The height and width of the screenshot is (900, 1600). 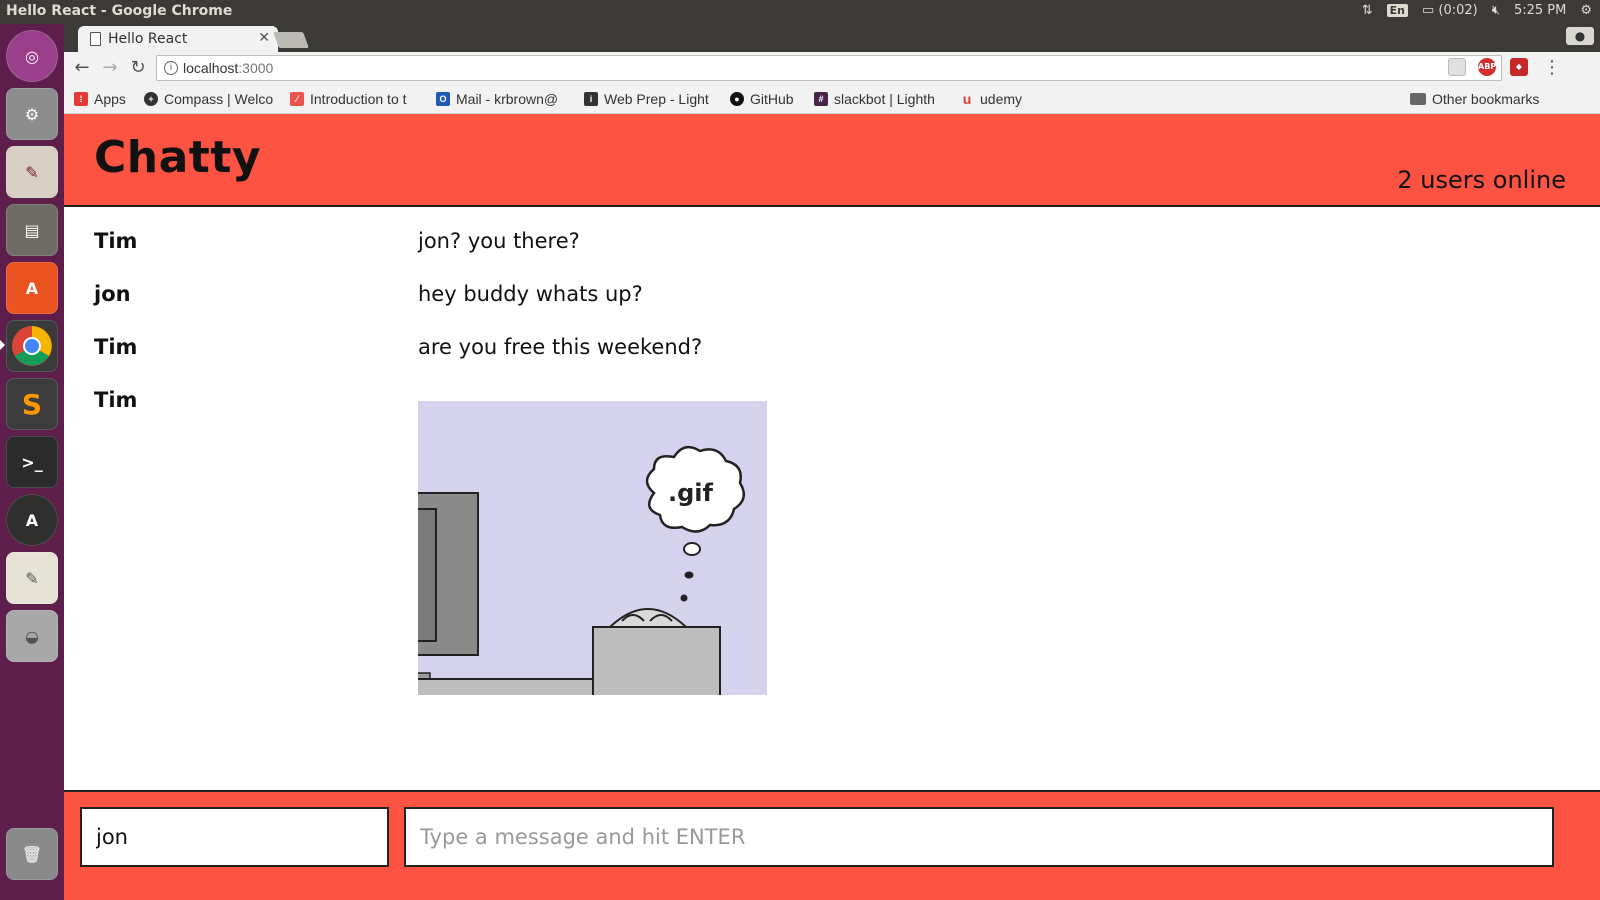 I want to click on bookmark-item: ⁄ Introduction to t, so click(x=357, y=99).